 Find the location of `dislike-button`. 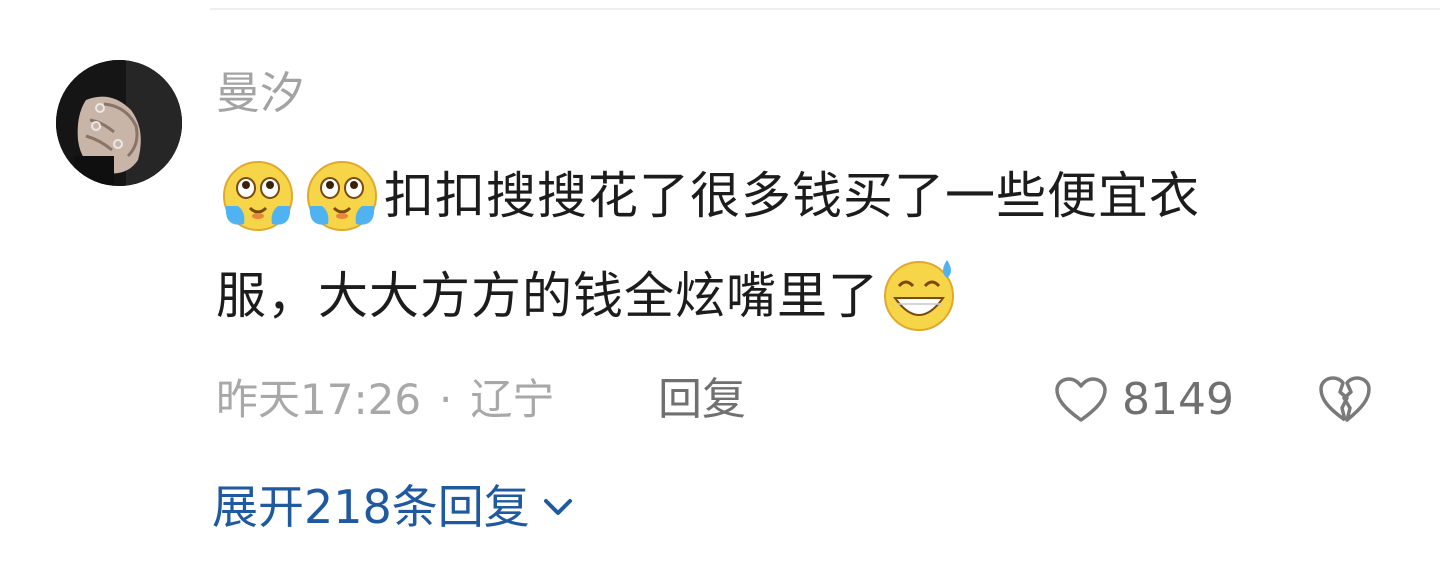

dislike-button is located at coordinates (1345, 400).